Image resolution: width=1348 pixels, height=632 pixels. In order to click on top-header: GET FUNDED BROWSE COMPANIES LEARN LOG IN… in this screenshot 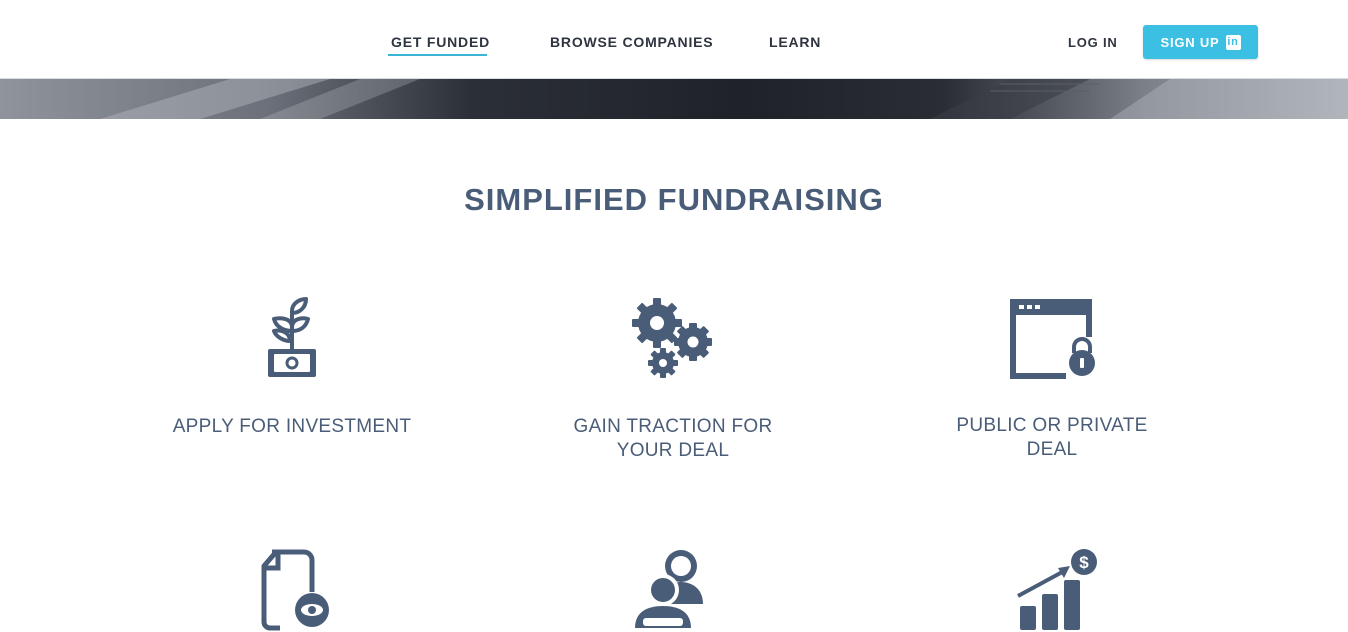, I will do `click(674, 39)`.